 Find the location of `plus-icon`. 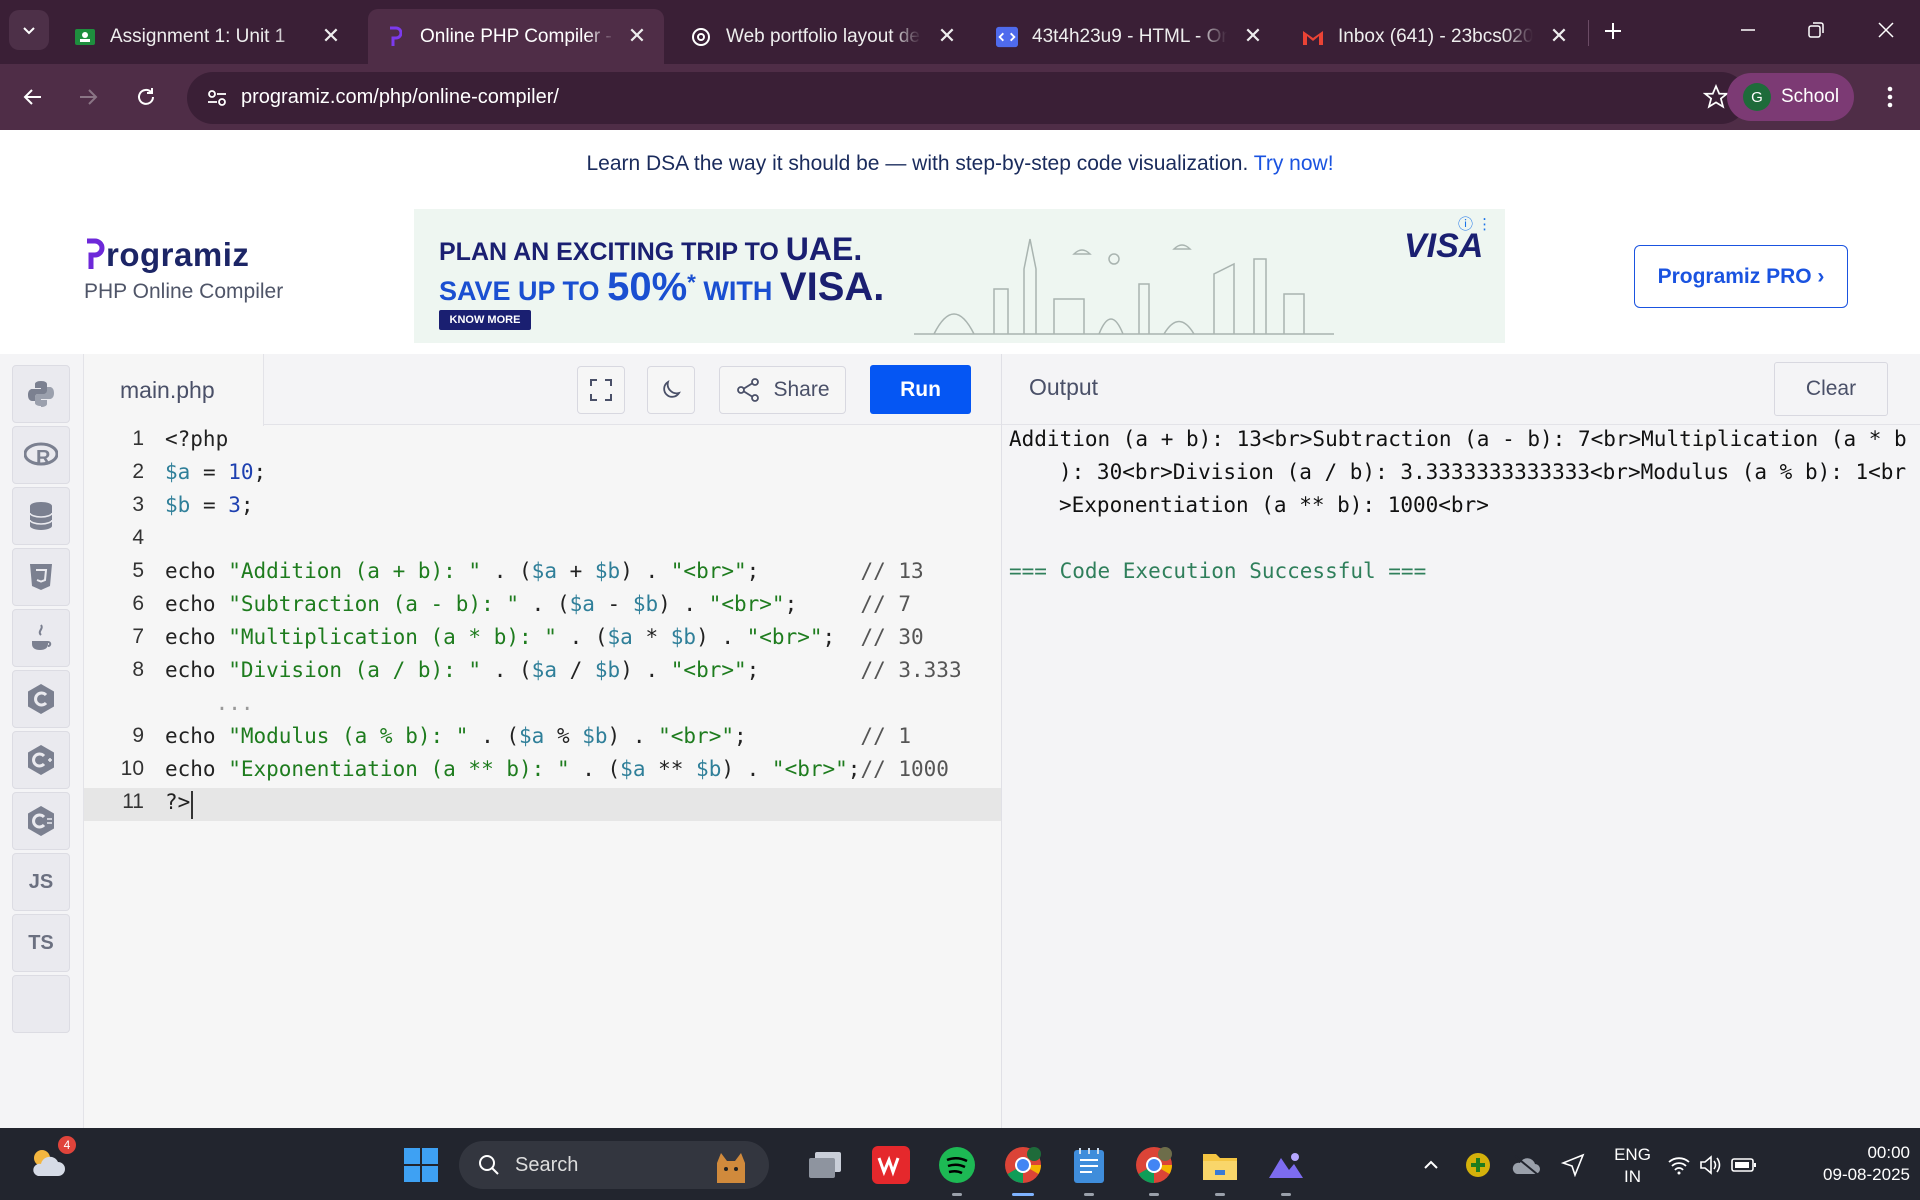

plus-icon is located at coordinates (1613, 31).